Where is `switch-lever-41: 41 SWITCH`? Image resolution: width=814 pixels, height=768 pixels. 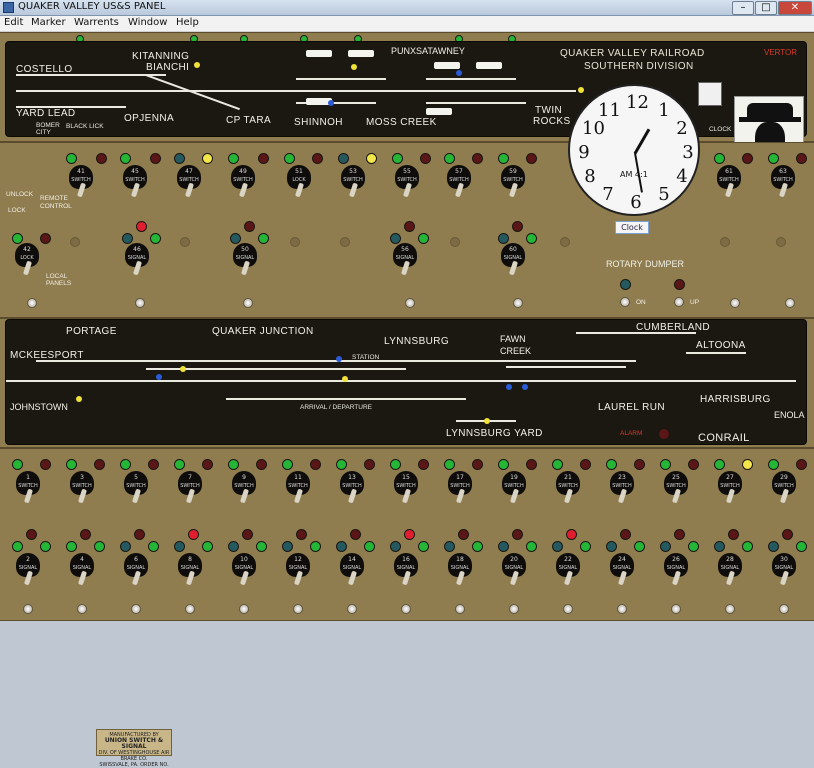 switch-lever-41: 41 SWITCH is located at coordinates (81, 182).